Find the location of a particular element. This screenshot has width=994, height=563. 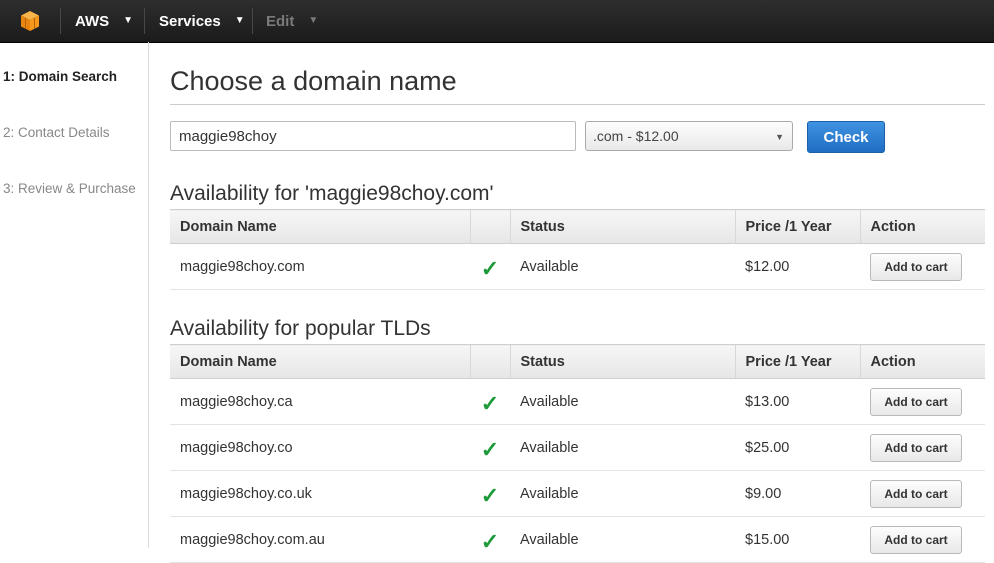

price-text: $12.00 is located at coordinates (797, 266).